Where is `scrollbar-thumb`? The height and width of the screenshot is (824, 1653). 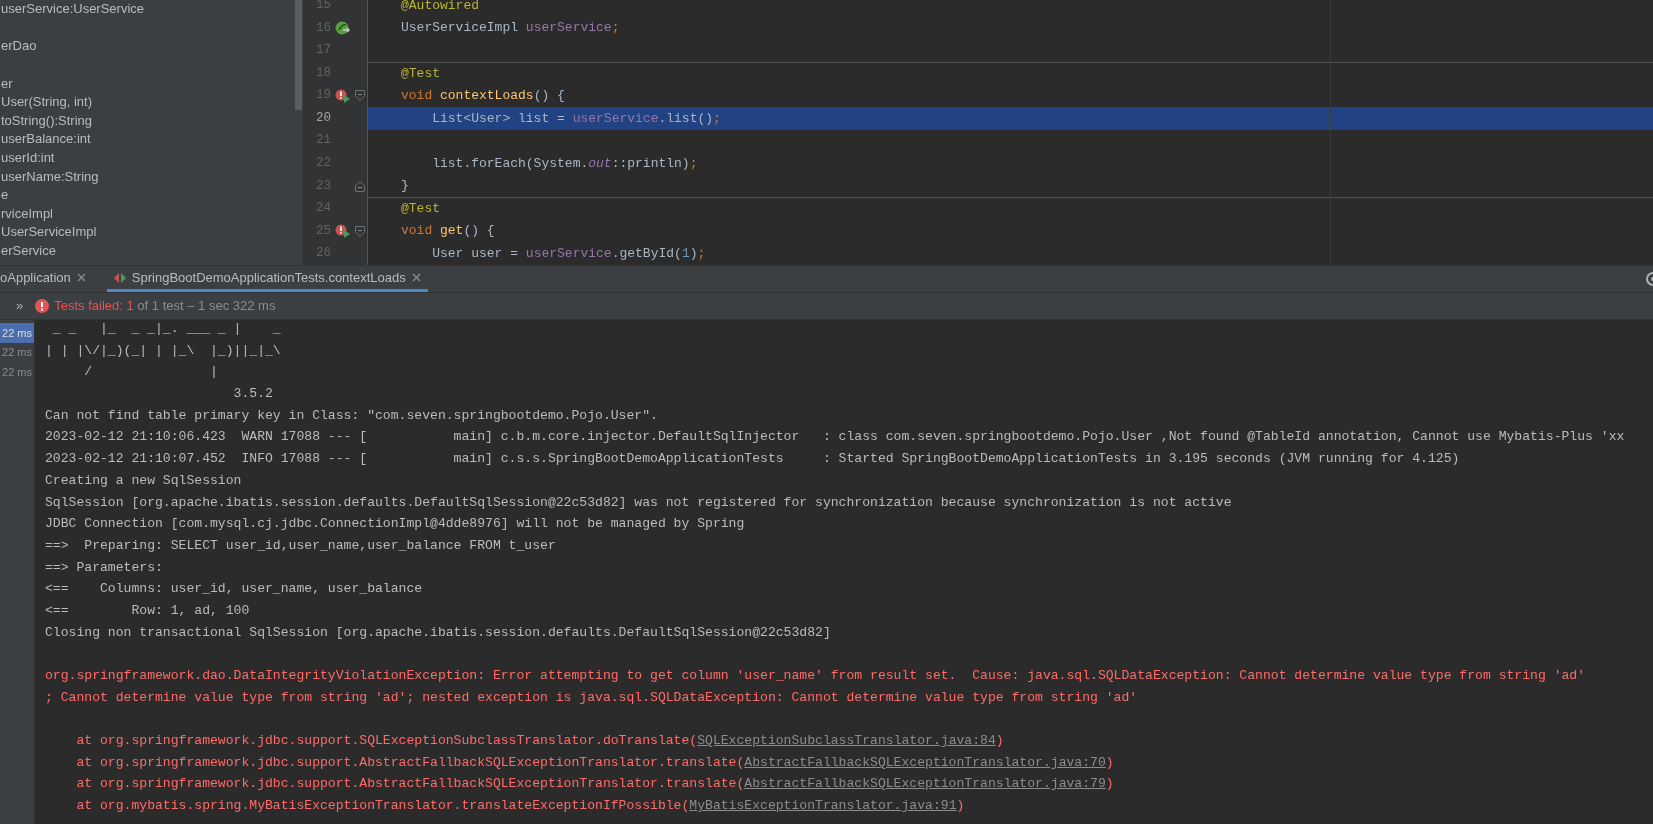 scrollbar-thumb is located at coordinates (298, 55).